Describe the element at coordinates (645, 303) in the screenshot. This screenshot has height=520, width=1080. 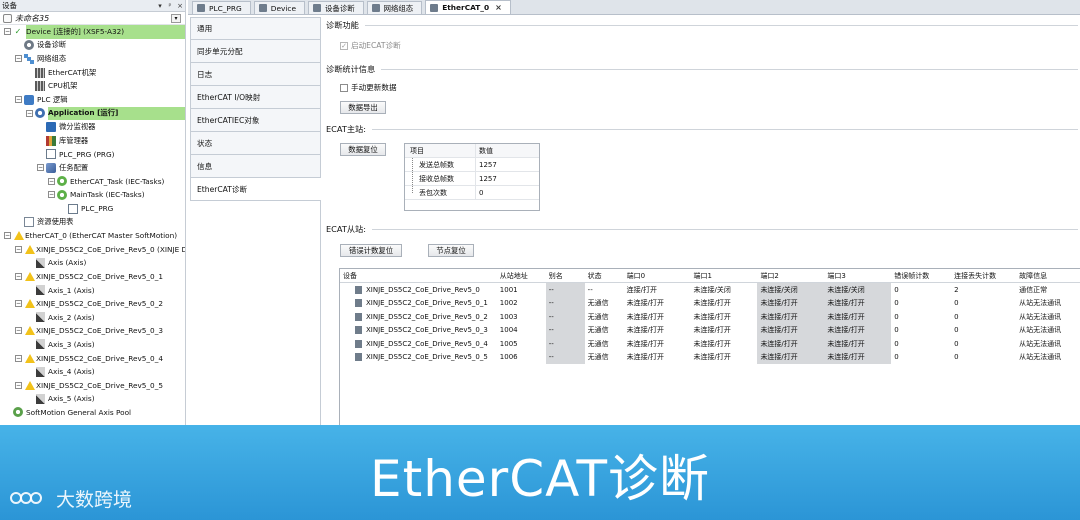
I see `cell-端口0: 未连接/打开` at that location.